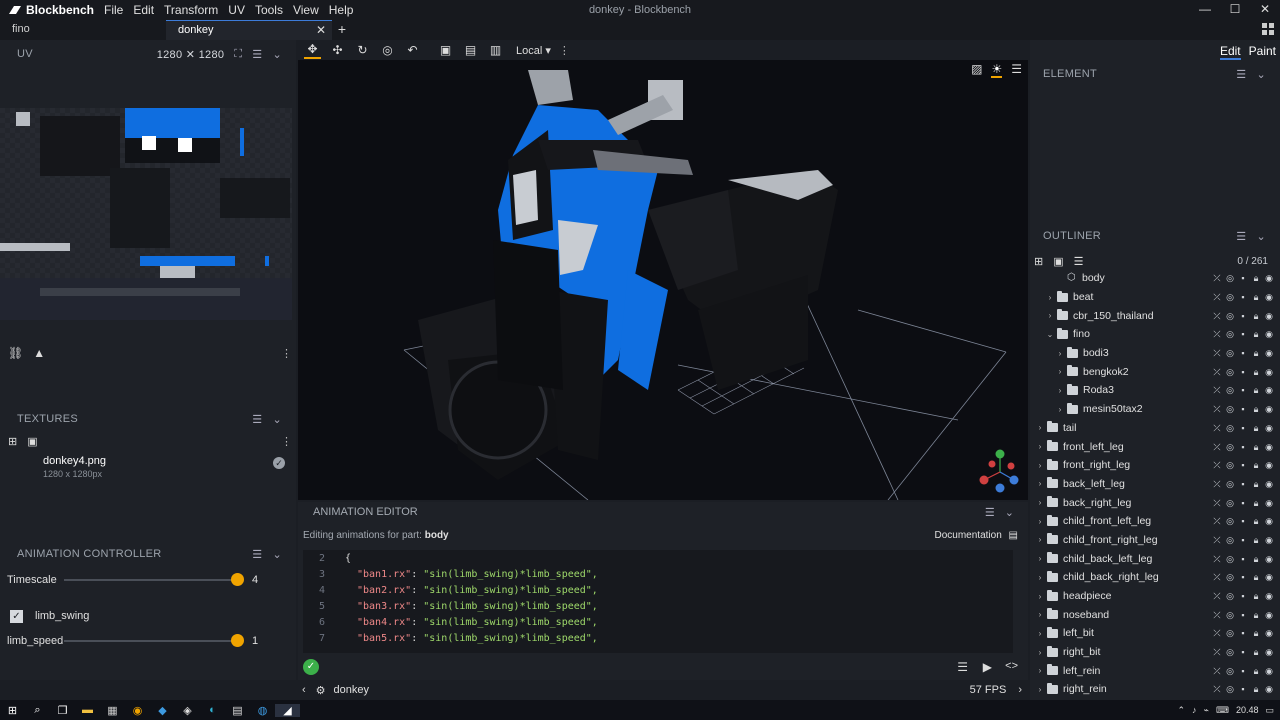  I want to click on network-icon: ⌁, so click(1206, 710).